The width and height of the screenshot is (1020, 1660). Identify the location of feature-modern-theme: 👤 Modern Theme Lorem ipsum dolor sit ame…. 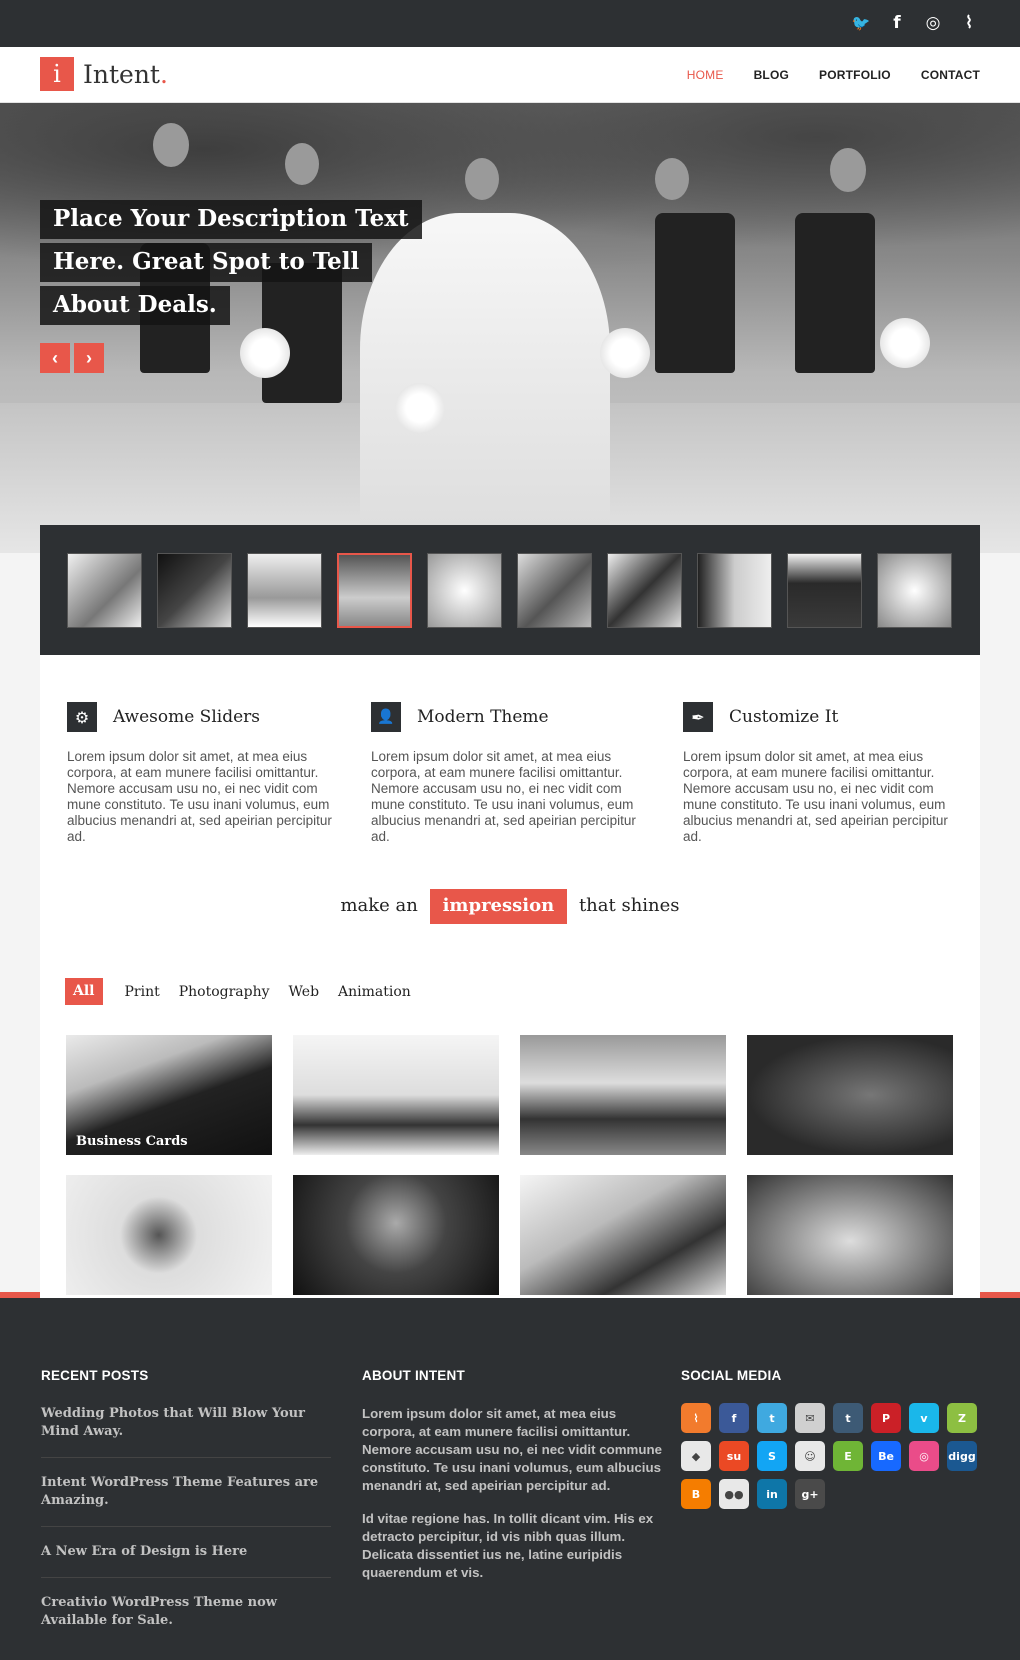
(506, 773).